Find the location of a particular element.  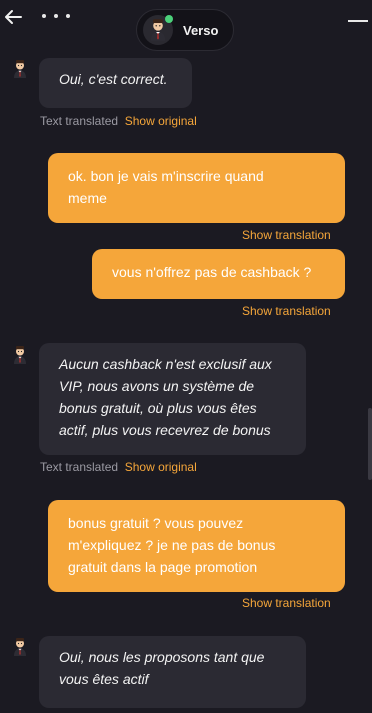

message-line: bonus gratuit ? vous pouvez is located at coordinates (156, 523).